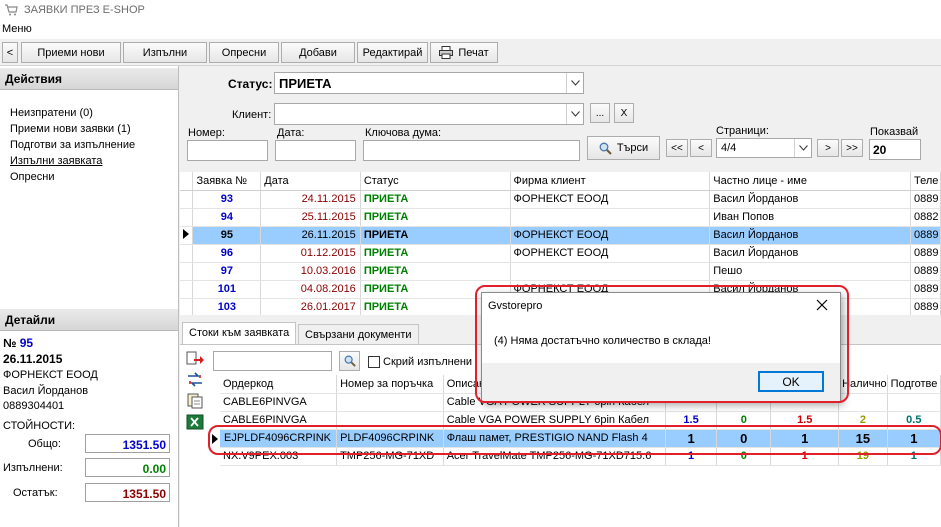 This screenshot has height=527, width=941. What do you see at coordinates (227, 306) in the screenshot?
I see `cell: 103` at bounding box center [227, 306].